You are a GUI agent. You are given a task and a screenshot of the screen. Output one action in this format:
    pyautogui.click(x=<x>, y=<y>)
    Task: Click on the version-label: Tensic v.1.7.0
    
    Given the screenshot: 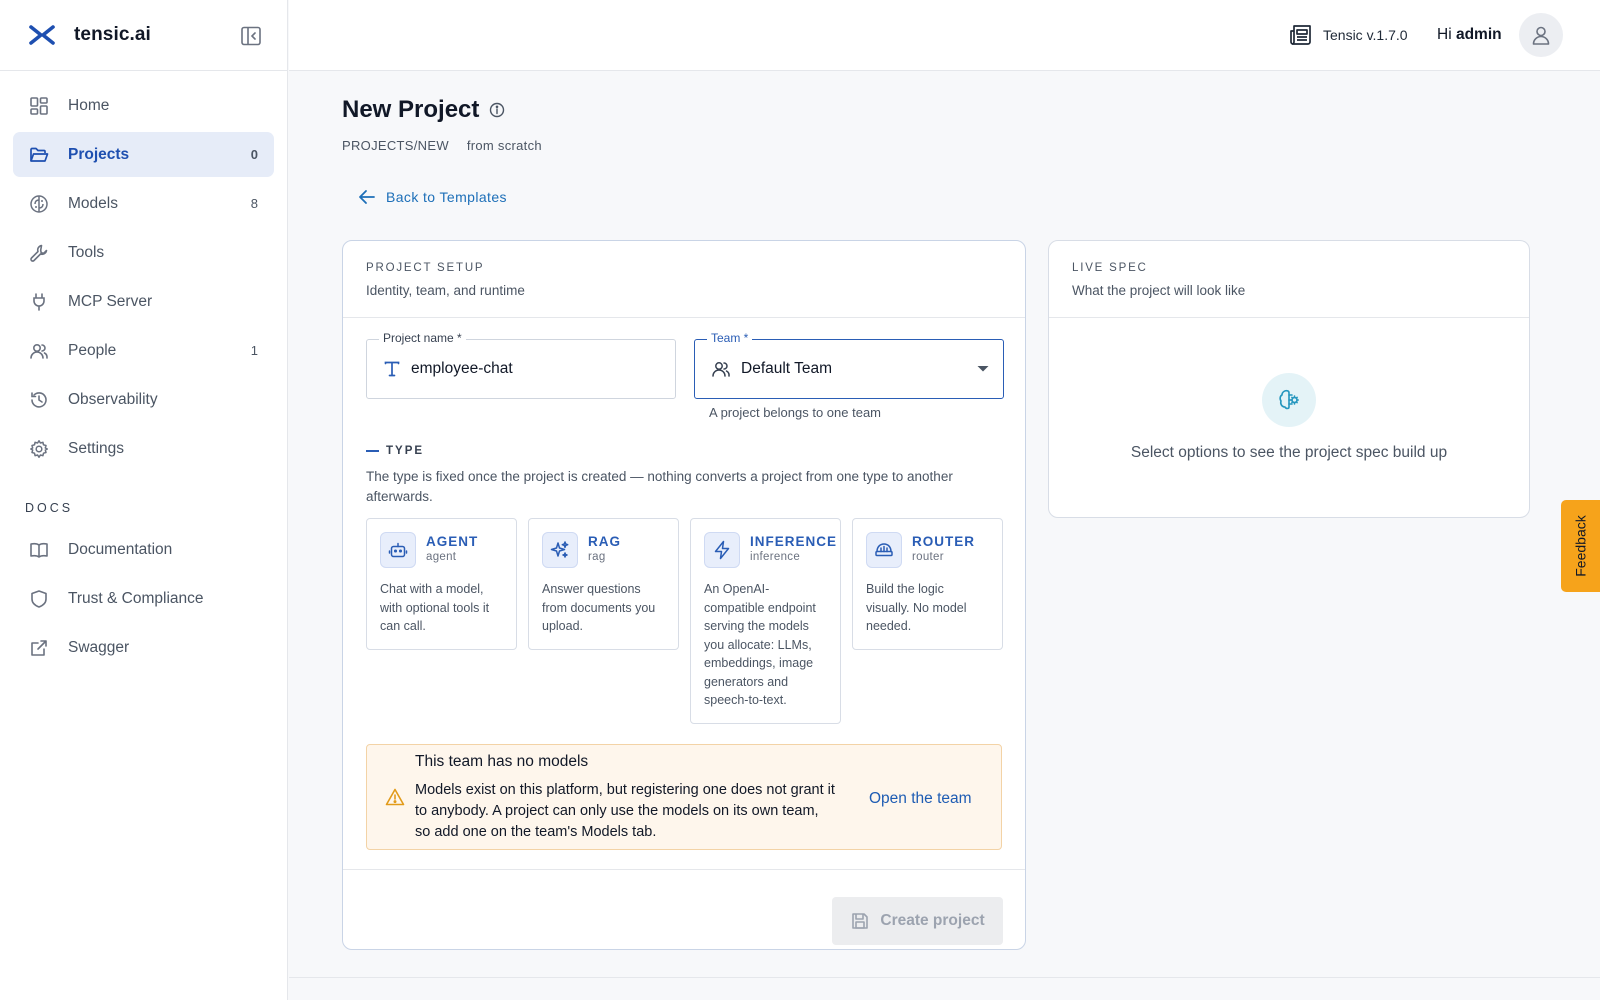 What is the action you would take?
    pyautogui.click(x=1365, y=35)
    